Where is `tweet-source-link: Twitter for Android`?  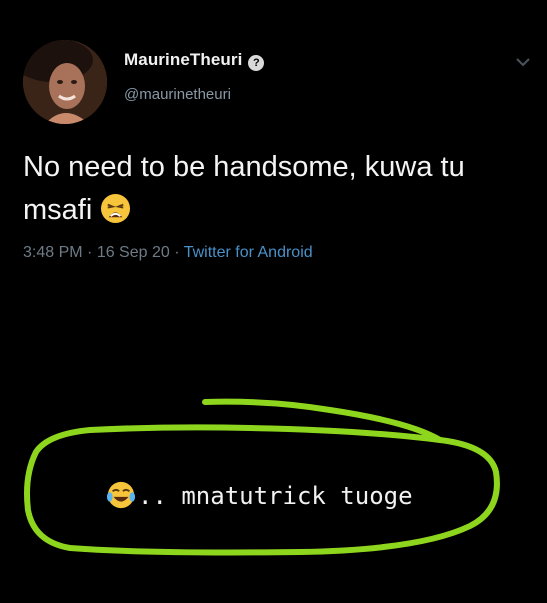 tweet-source-link: Twitter for Android is located at coordinates (248, 252).